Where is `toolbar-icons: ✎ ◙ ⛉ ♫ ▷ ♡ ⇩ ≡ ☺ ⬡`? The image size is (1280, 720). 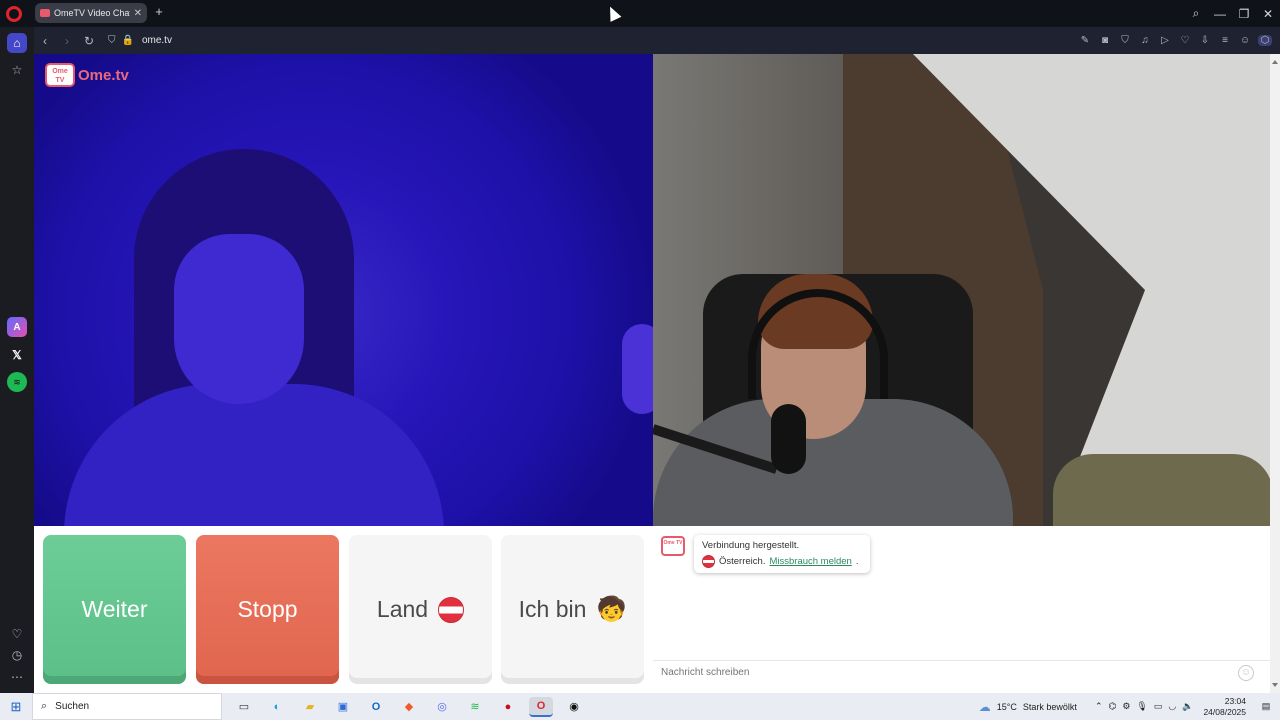 toolbar-icons: ✎ ◙ ⛉ ♫ ▷ ♡ ⇩ ≡ ☺ ⬡ is located at coordinates (1175, 40).